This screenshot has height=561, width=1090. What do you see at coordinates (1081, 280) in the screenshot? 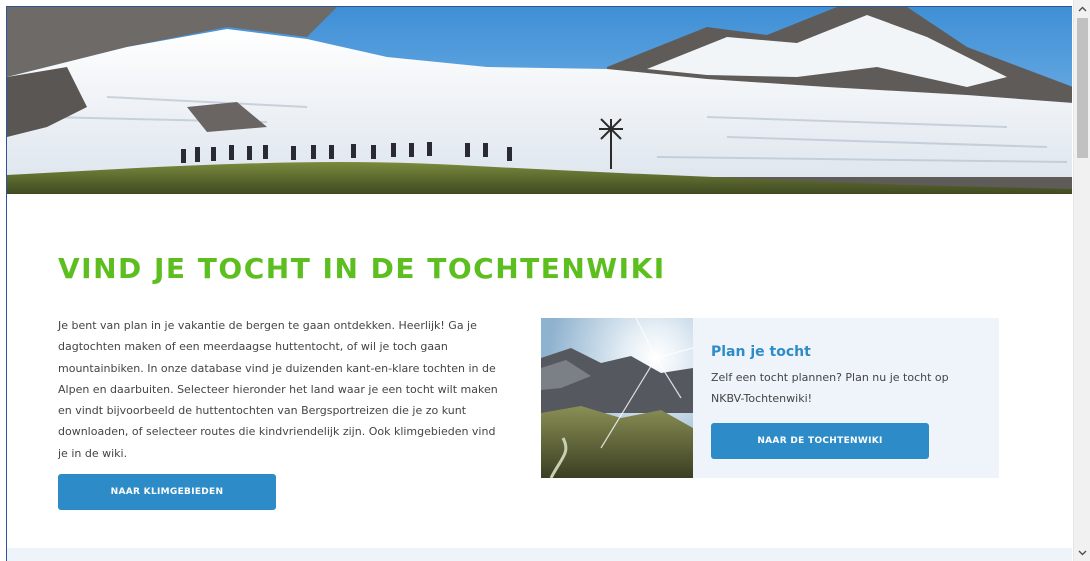
I see `vertical-scrollbar` at bounding box center [1081, 280].